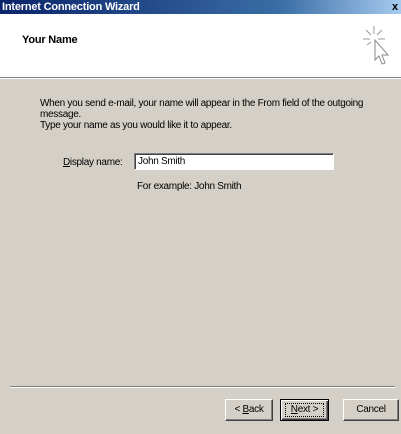 The height and width of the screenshot is (434, 401). I want to click on display-name-input: John Smith, so click(234, 161).